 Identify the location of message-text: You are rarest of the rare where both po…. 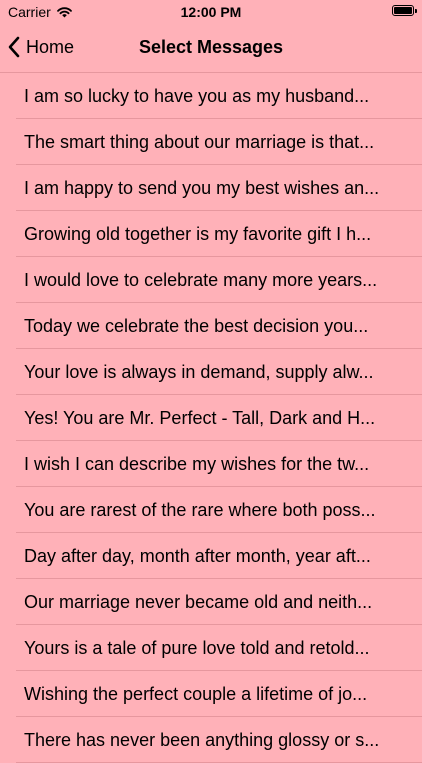
(200, 509).